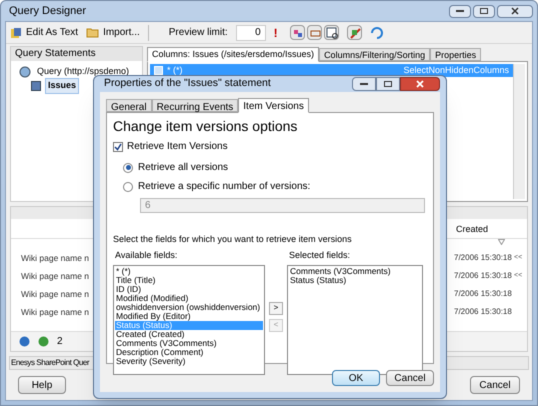 This screenshot has height=406, width=538. Describe the element at coordinates (189, 280) in the screenshot. I see `list-item: Title (Title)` at that location.